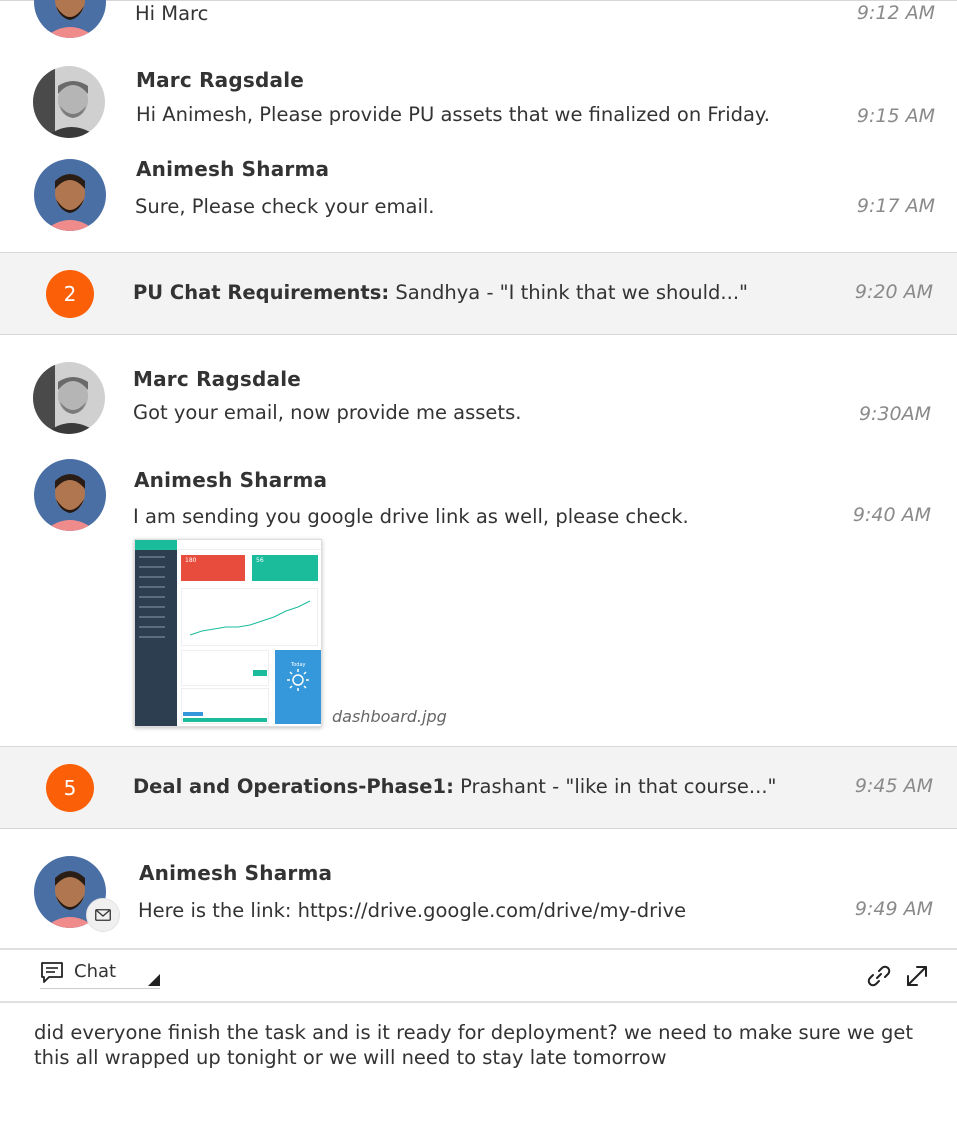  Describe the element at coordinates (893, 786) in the screenshot. I see `group-time: 9:45 AM` at that location.